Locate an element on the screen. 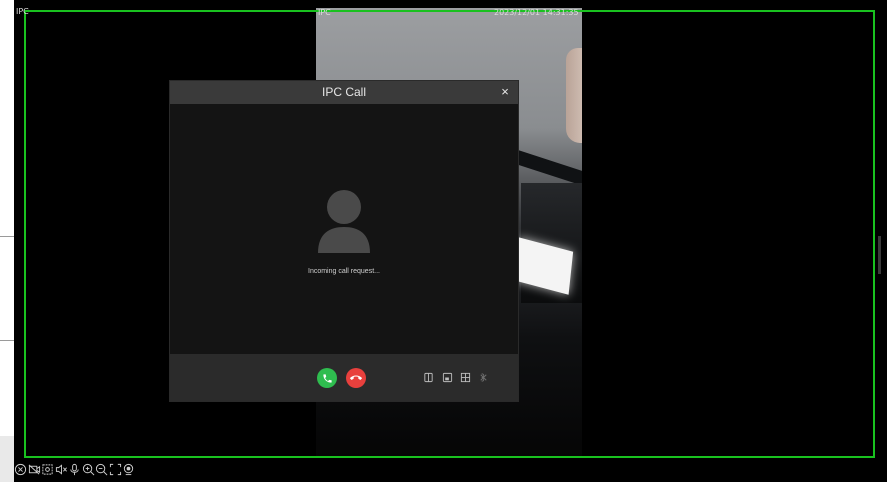 Image resolution: width=887 pixels, height=482 pixels. ptz-icon is located at coordinates (128, 469).